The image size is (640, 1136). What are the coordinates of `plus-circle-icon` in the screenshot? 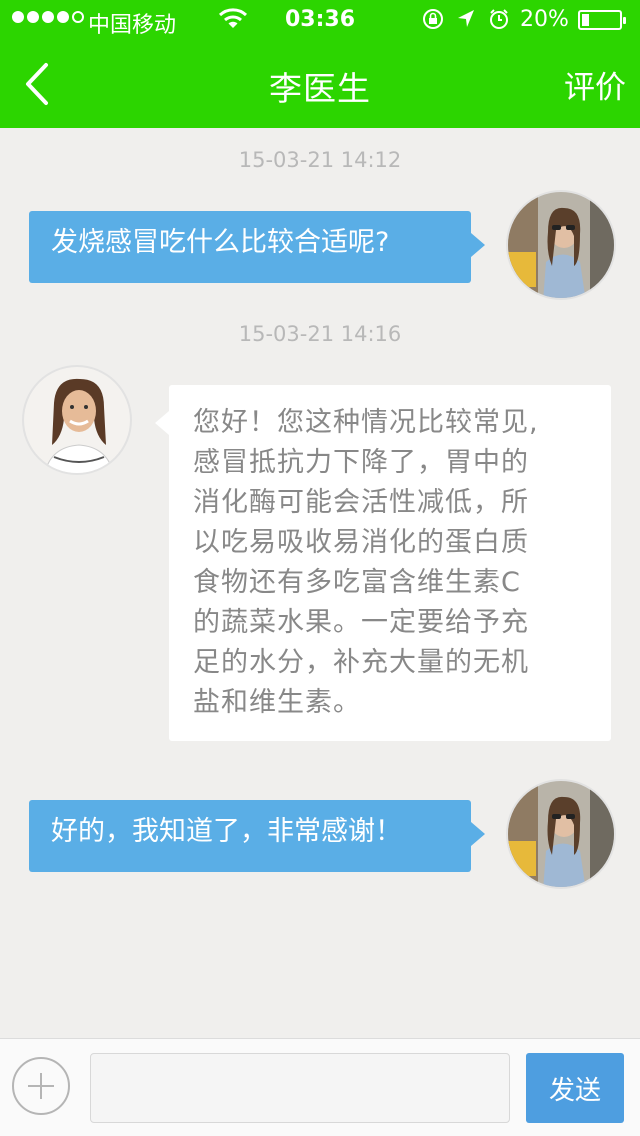 It's located at (41, 1086).